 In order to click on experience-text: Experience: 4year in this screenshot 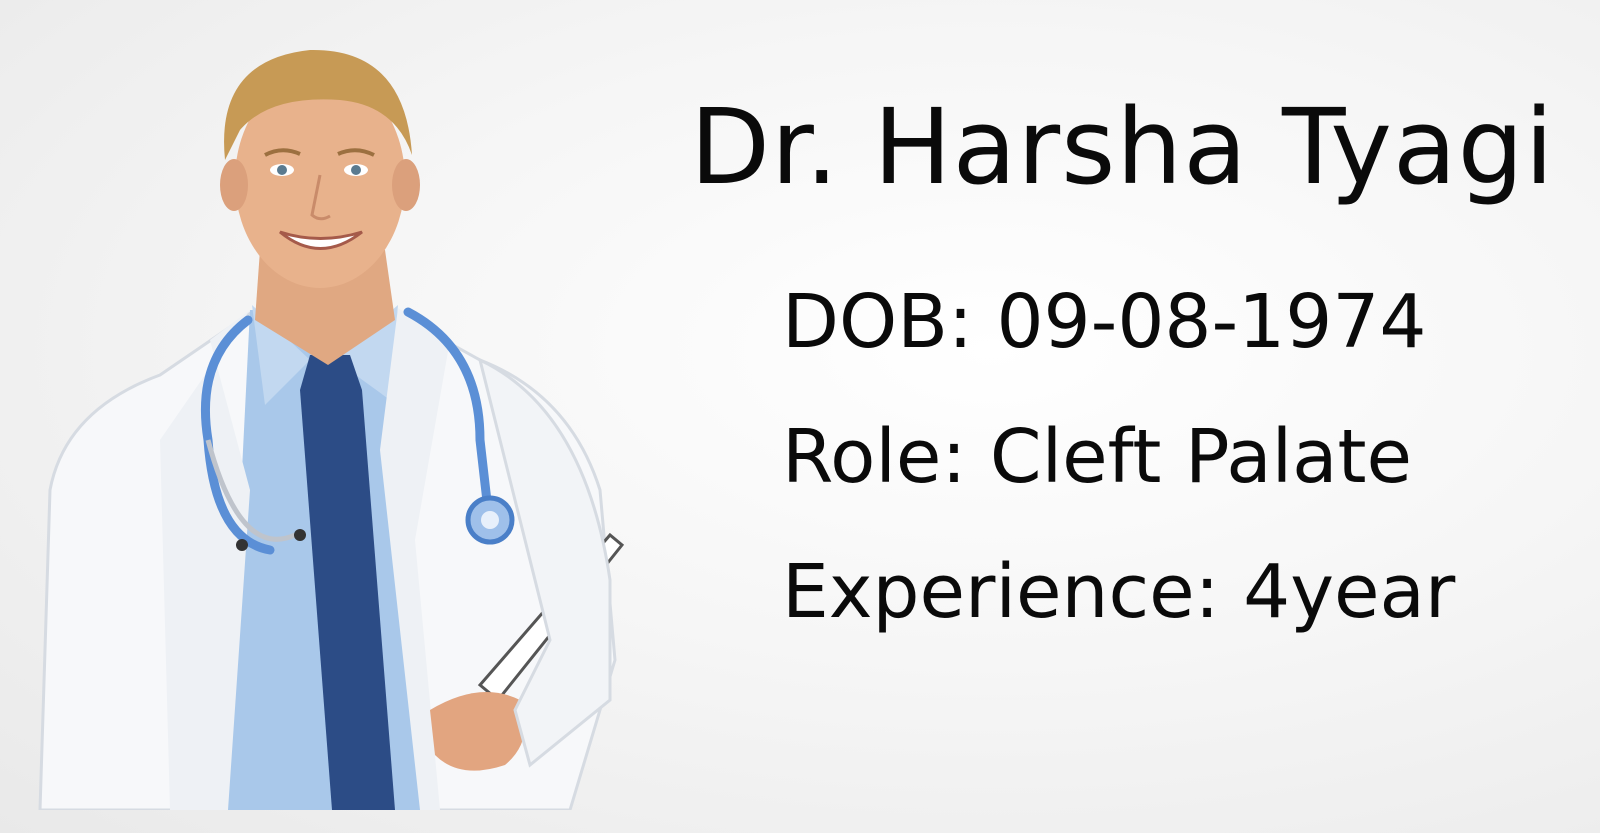, I will do `click(1119, 592)`.